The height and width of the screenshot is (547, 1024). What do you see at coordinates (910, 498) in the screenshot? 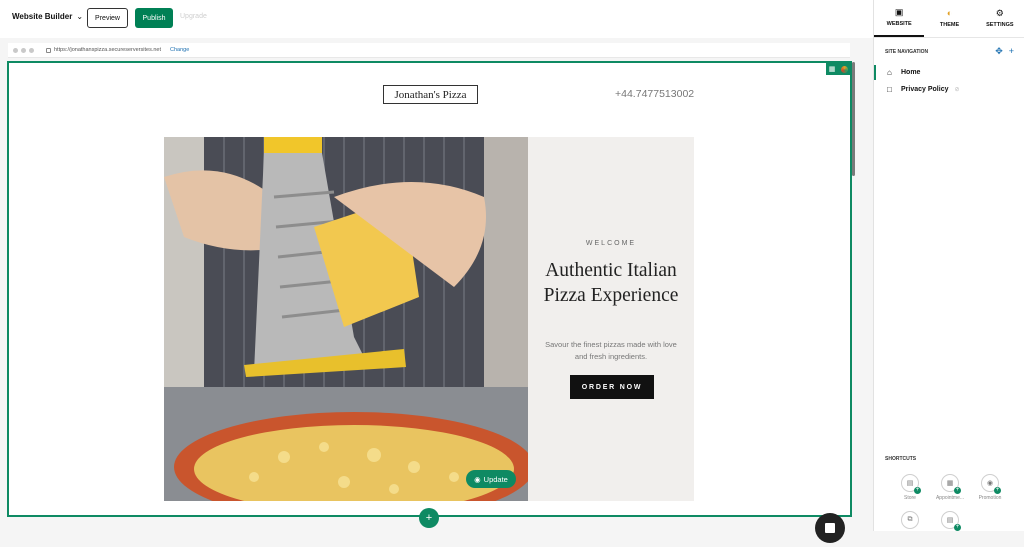
I see `shortcut-label: Store` at bounding box center [910, 498].